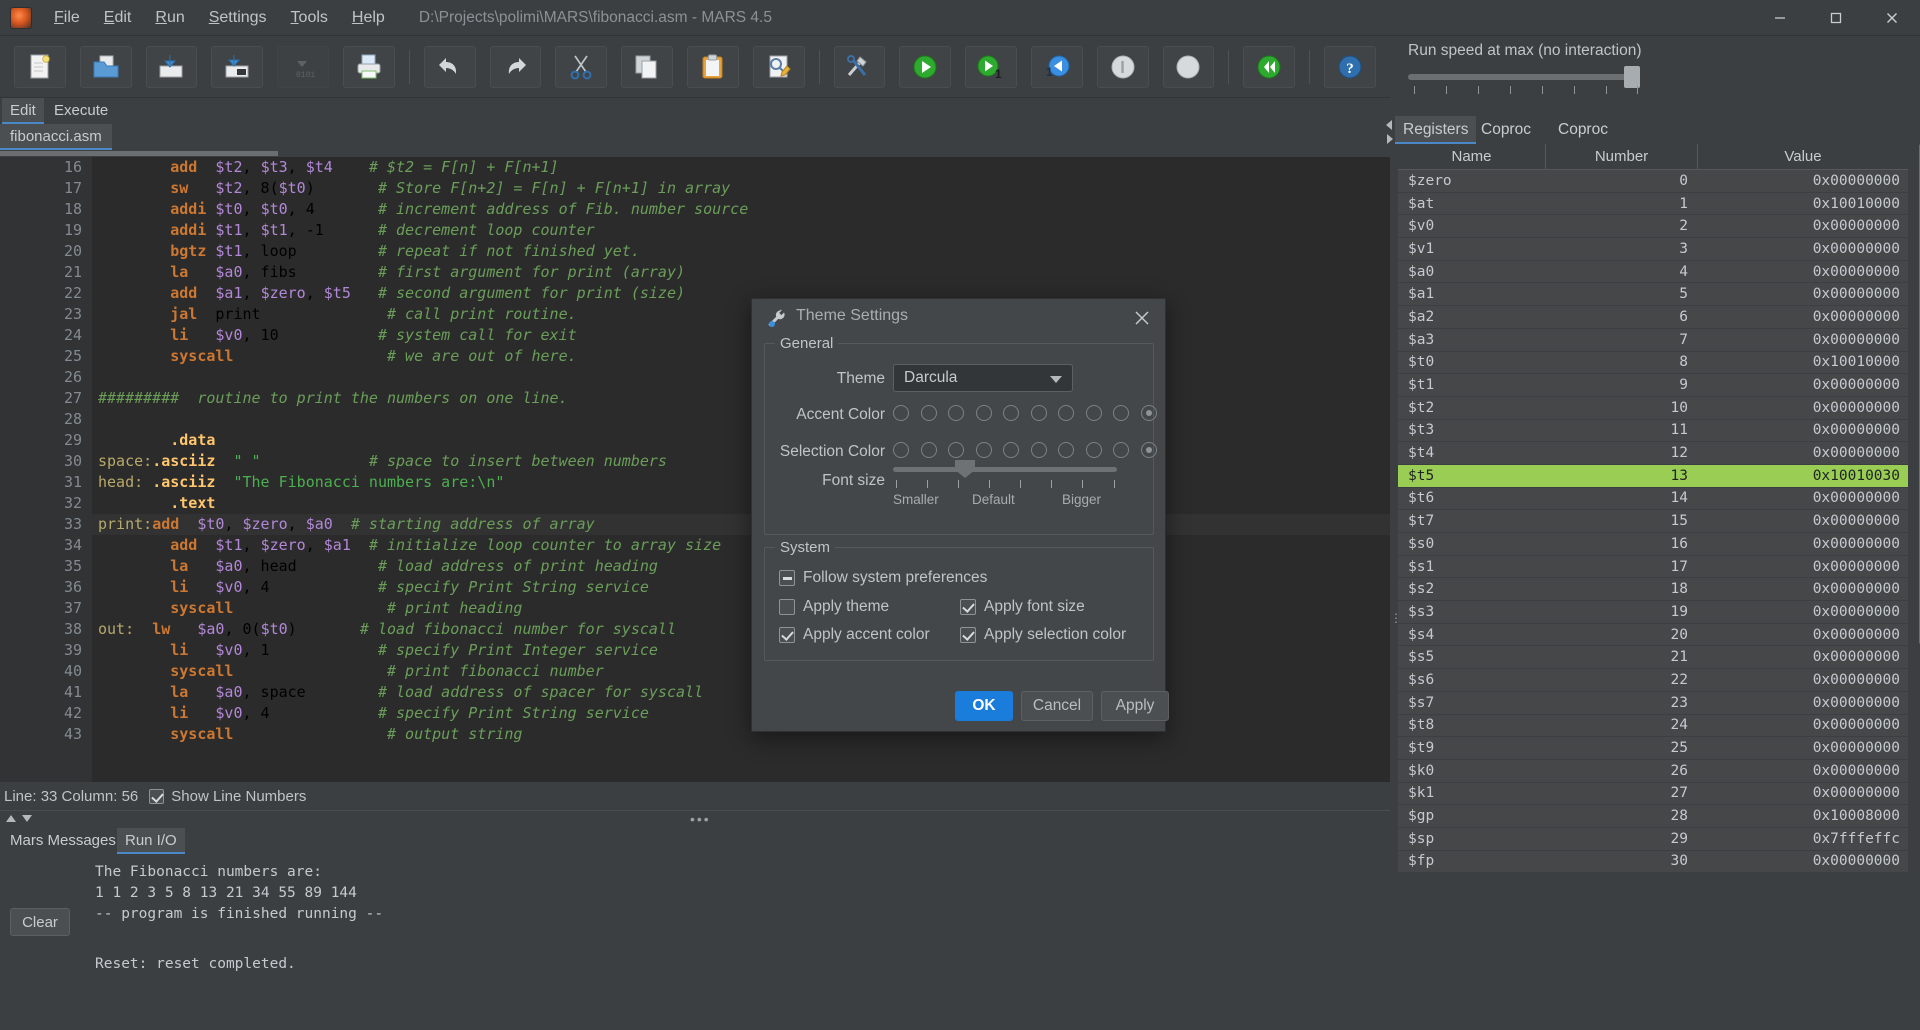  Describe the element at coordinates (105, 66) in the screenshot. I see `open-file-icon` at that location.